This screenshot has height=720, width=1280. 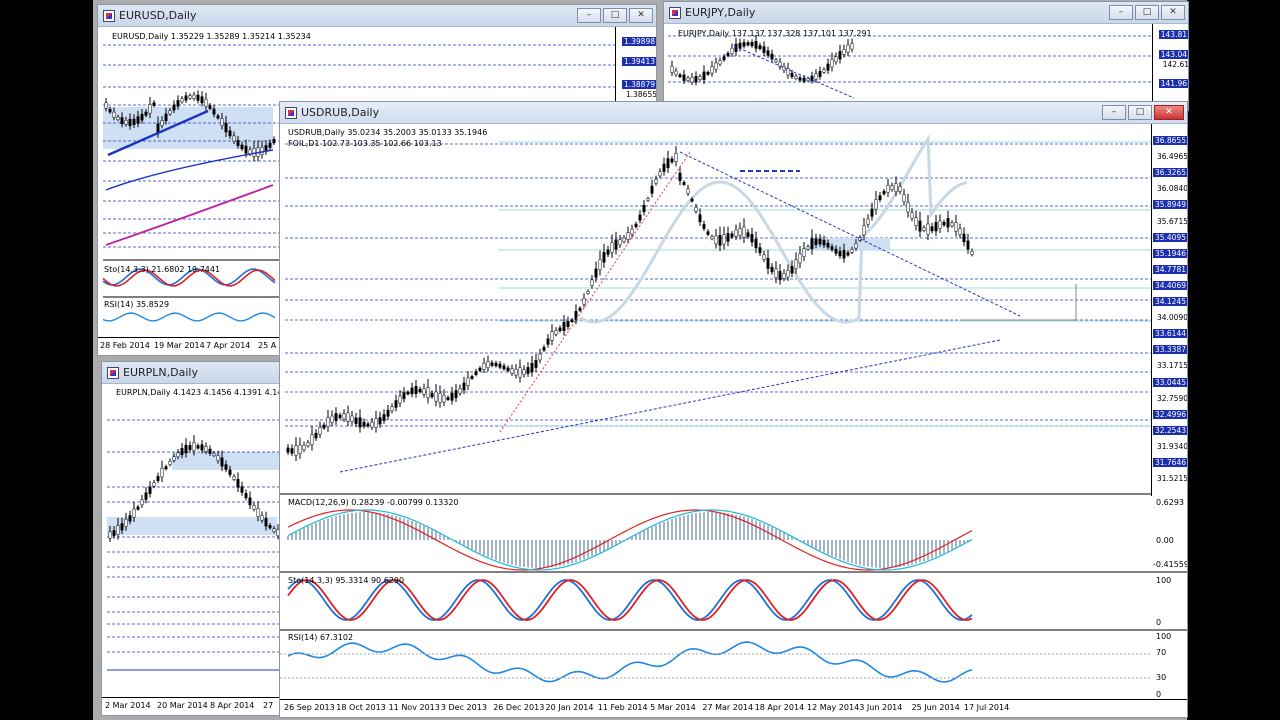 What do you see at coordinates (1170, 564) in the screenshot?
I see `macd-tick: -0.41559` at bounding box center [1170, 564].